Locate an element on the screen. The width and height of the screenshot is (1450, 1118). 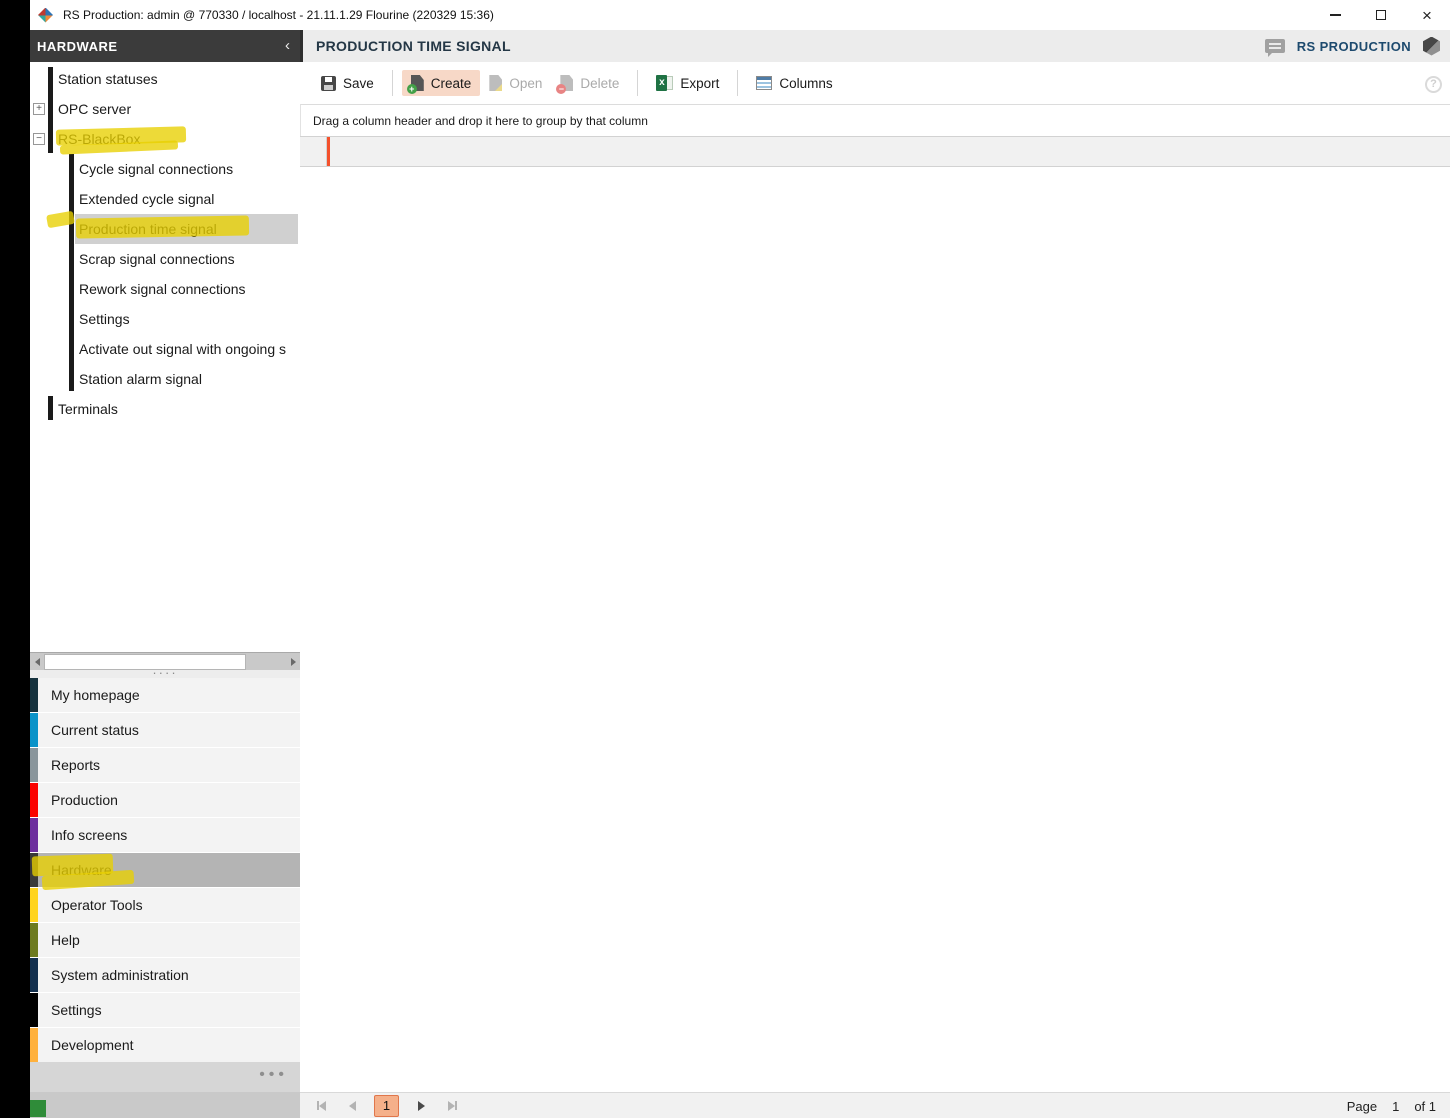
scrollbar-thumb is located at coordinates (145, 661).